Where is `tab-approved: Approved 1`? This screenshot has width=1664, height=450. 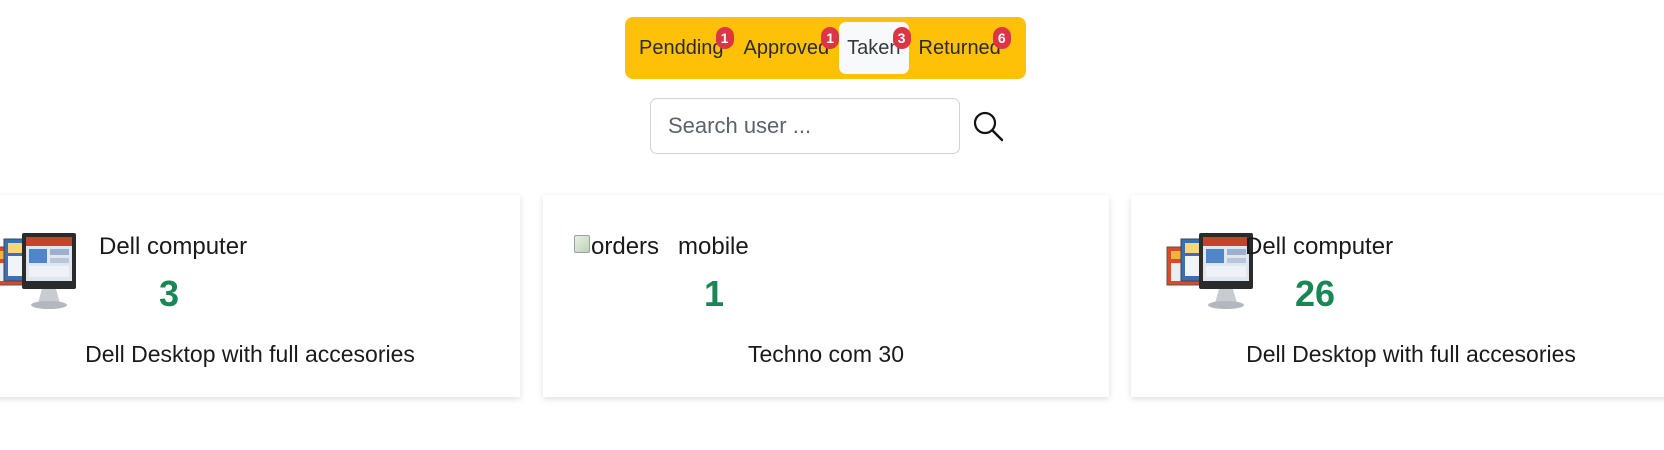 tab-approved: Approved 1 is located at coordinates (788, 48).